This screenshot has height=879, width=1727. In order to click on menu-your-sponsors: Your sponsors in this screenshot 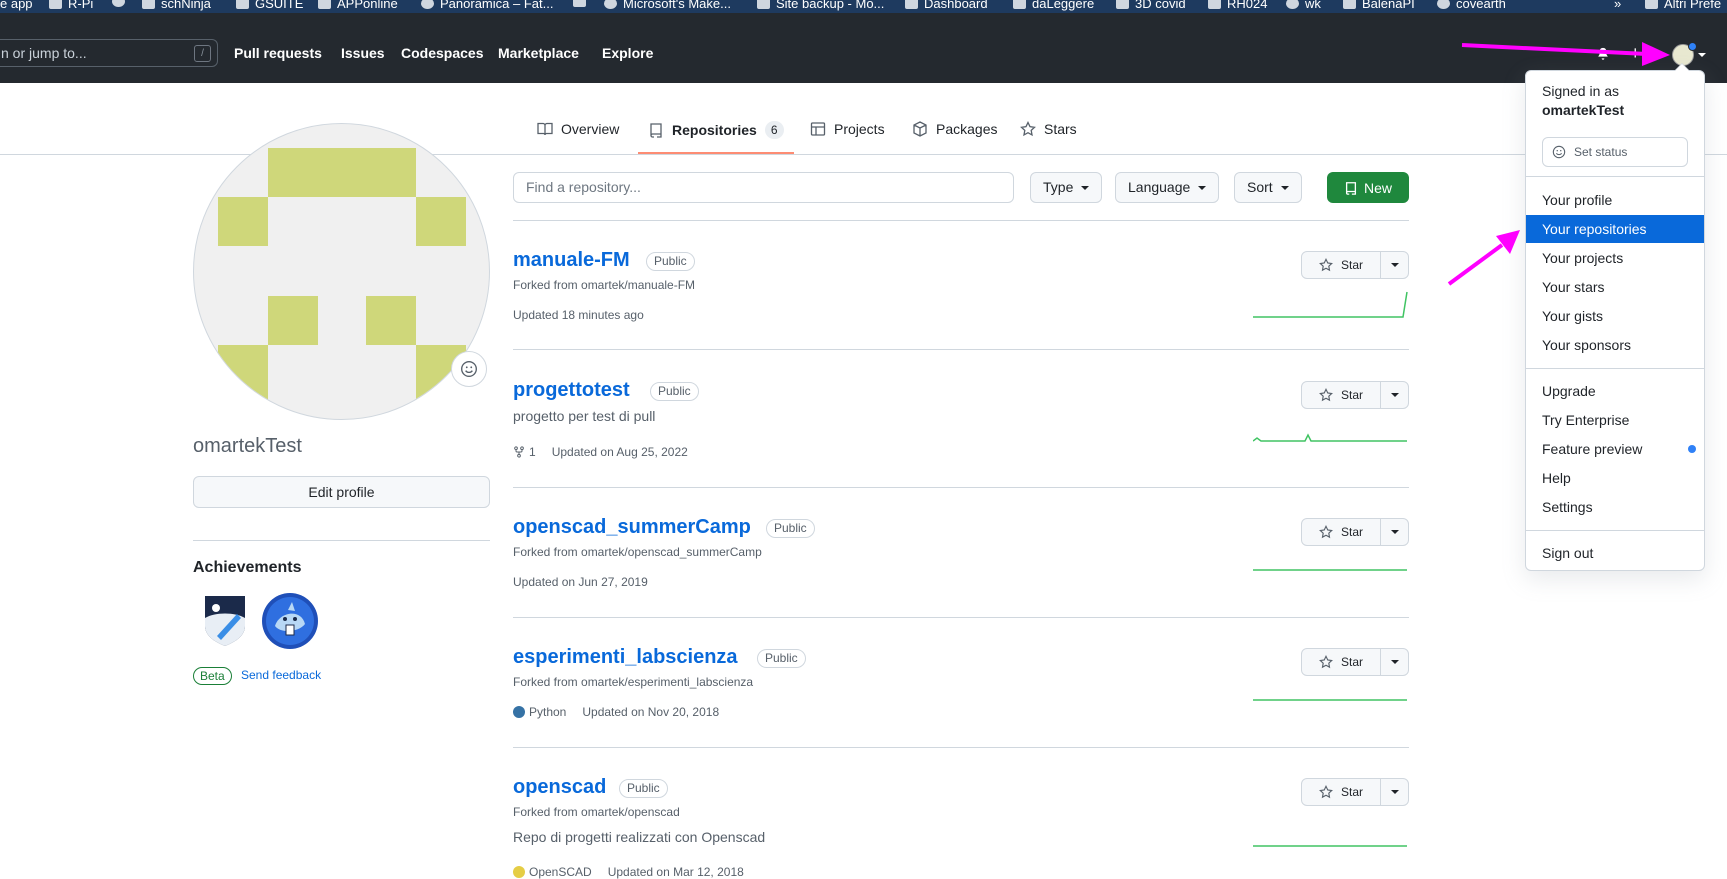, I will do `click(1615, 345)`.